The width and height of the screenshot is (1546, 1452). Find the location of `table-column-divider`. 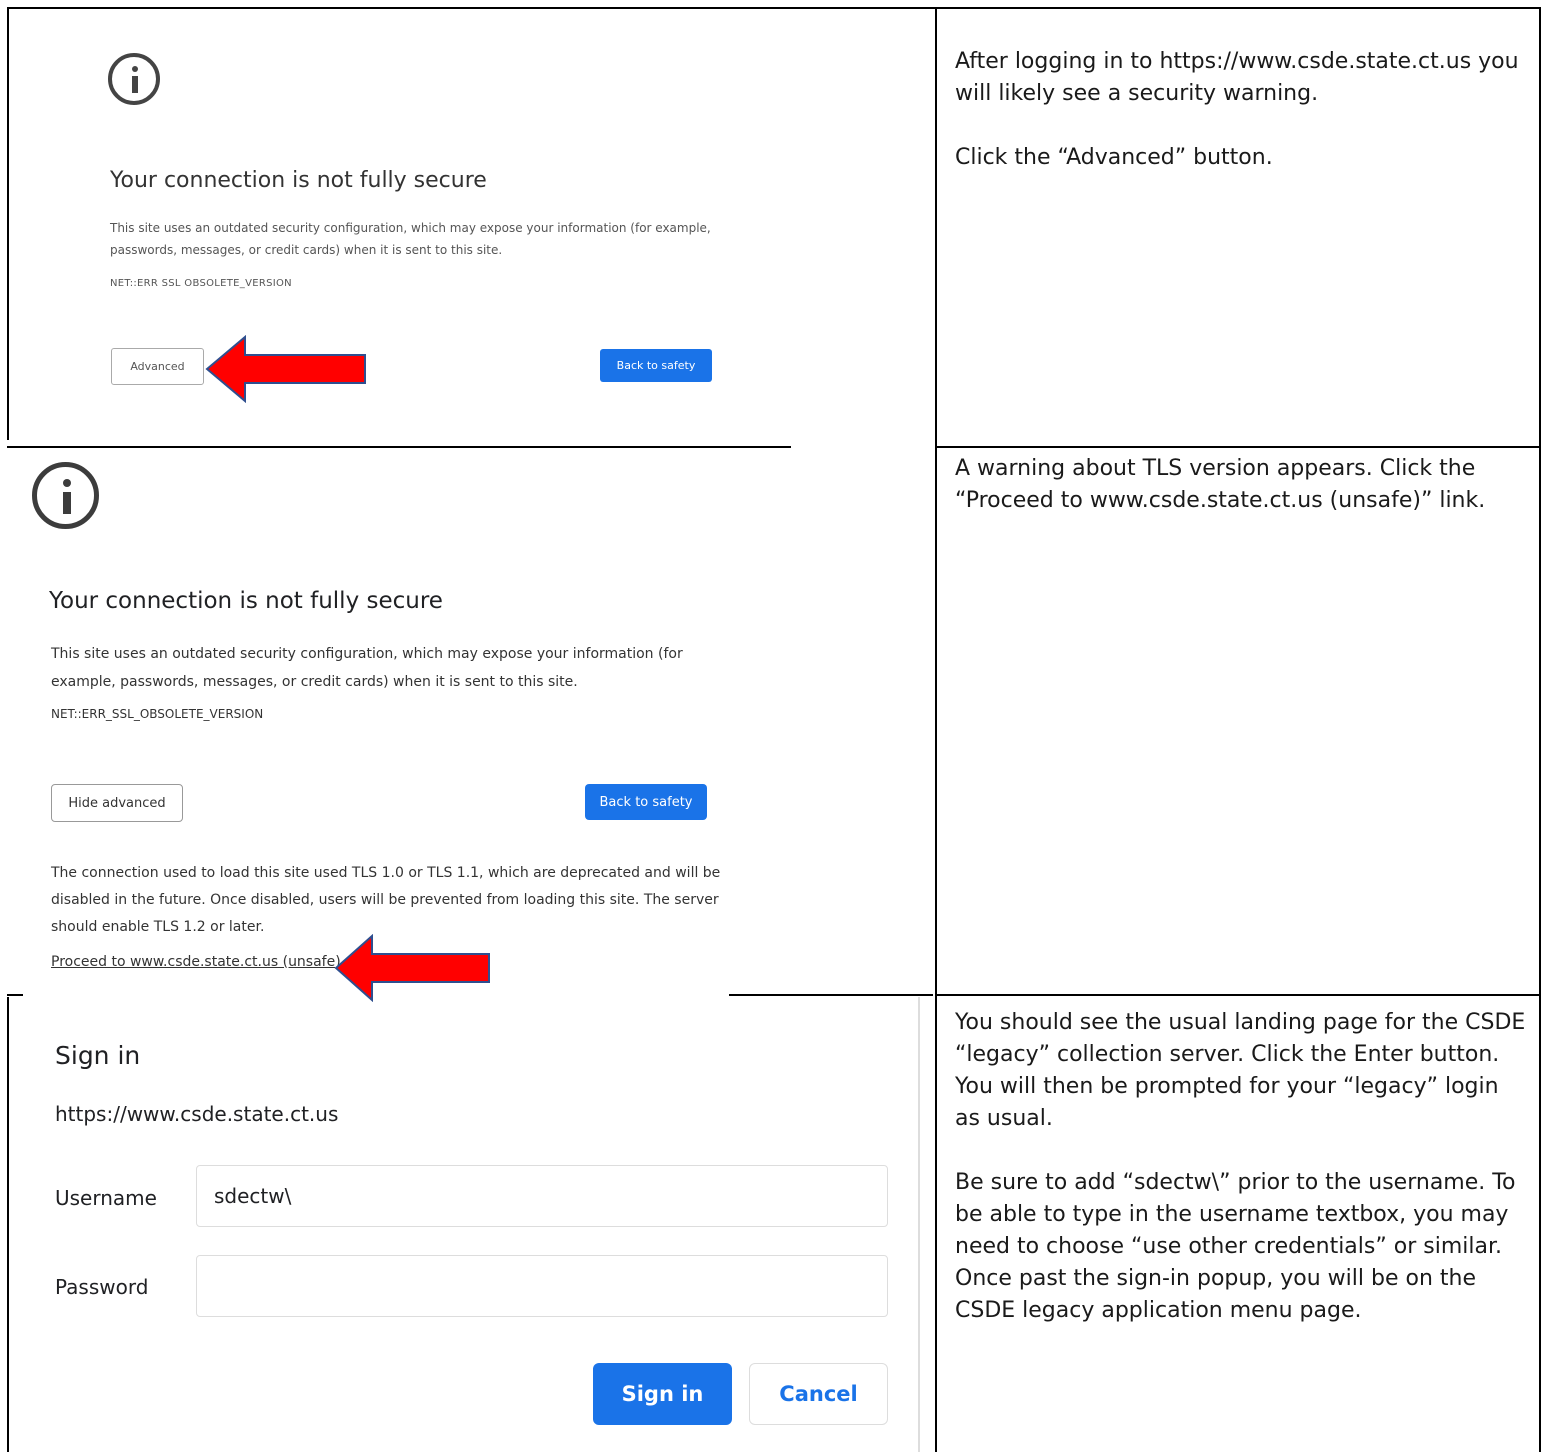

table-column-divider is located at coordinates (936, 729).